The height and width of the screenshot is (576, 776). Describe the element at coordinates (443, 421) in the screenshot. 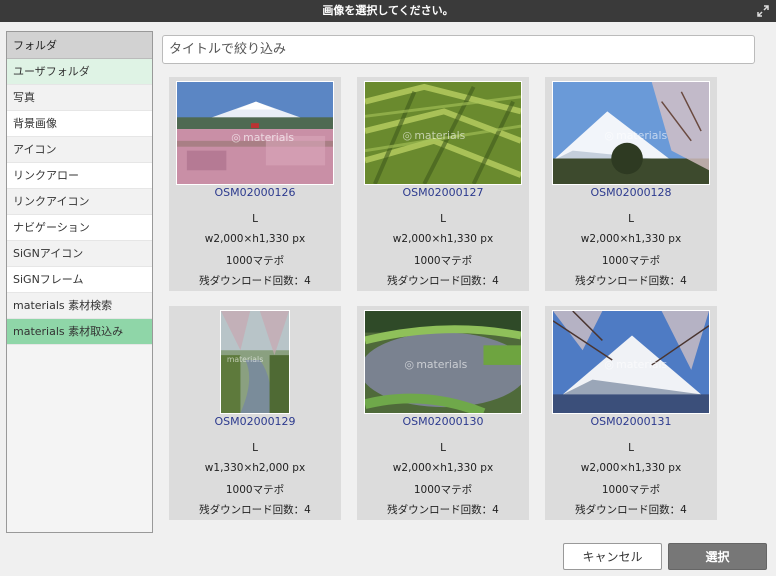

I see `image-code-link: OSM02000130` at that location.